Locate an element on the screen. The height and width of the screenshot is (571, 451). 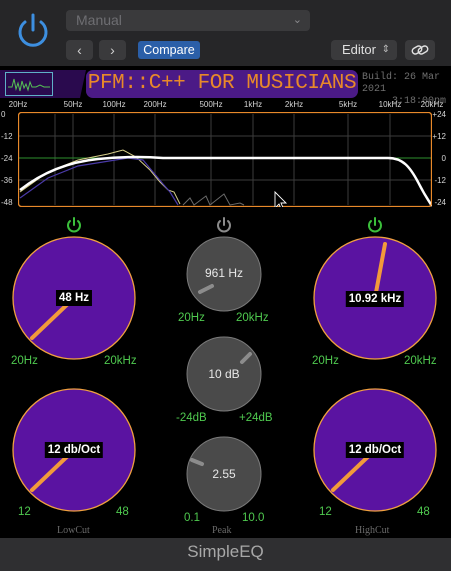
freq-label-500hz: 500Hz is located at coordinates (211, 104).